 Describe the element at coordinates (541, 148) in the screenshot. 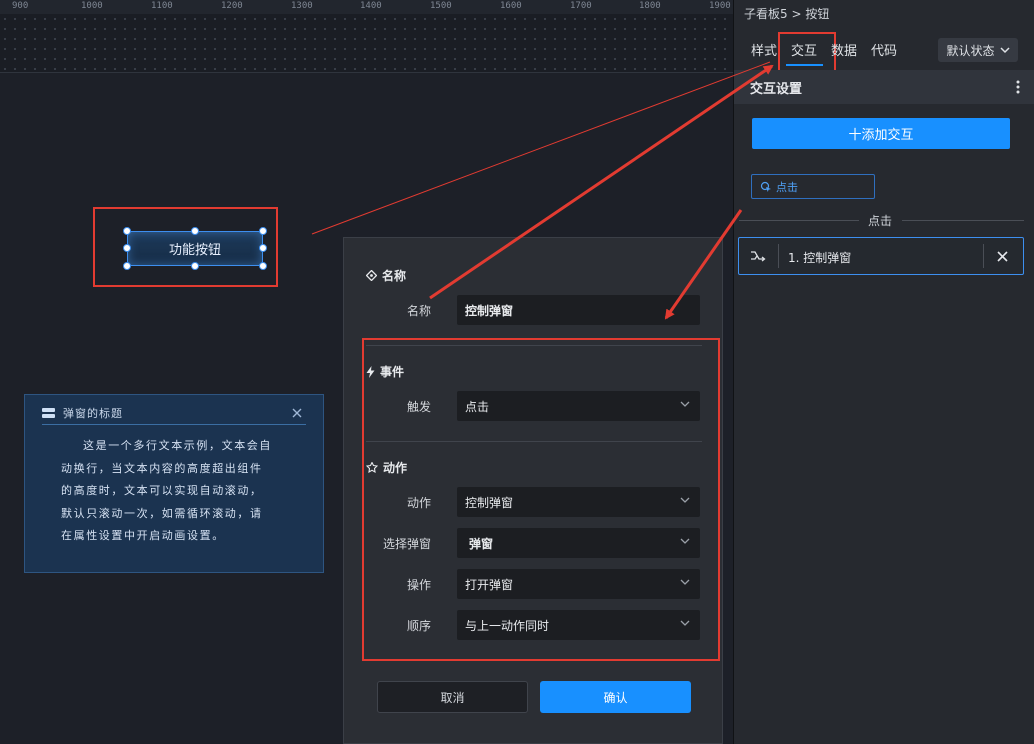

I see `annotation-arrow-thin` at that location.